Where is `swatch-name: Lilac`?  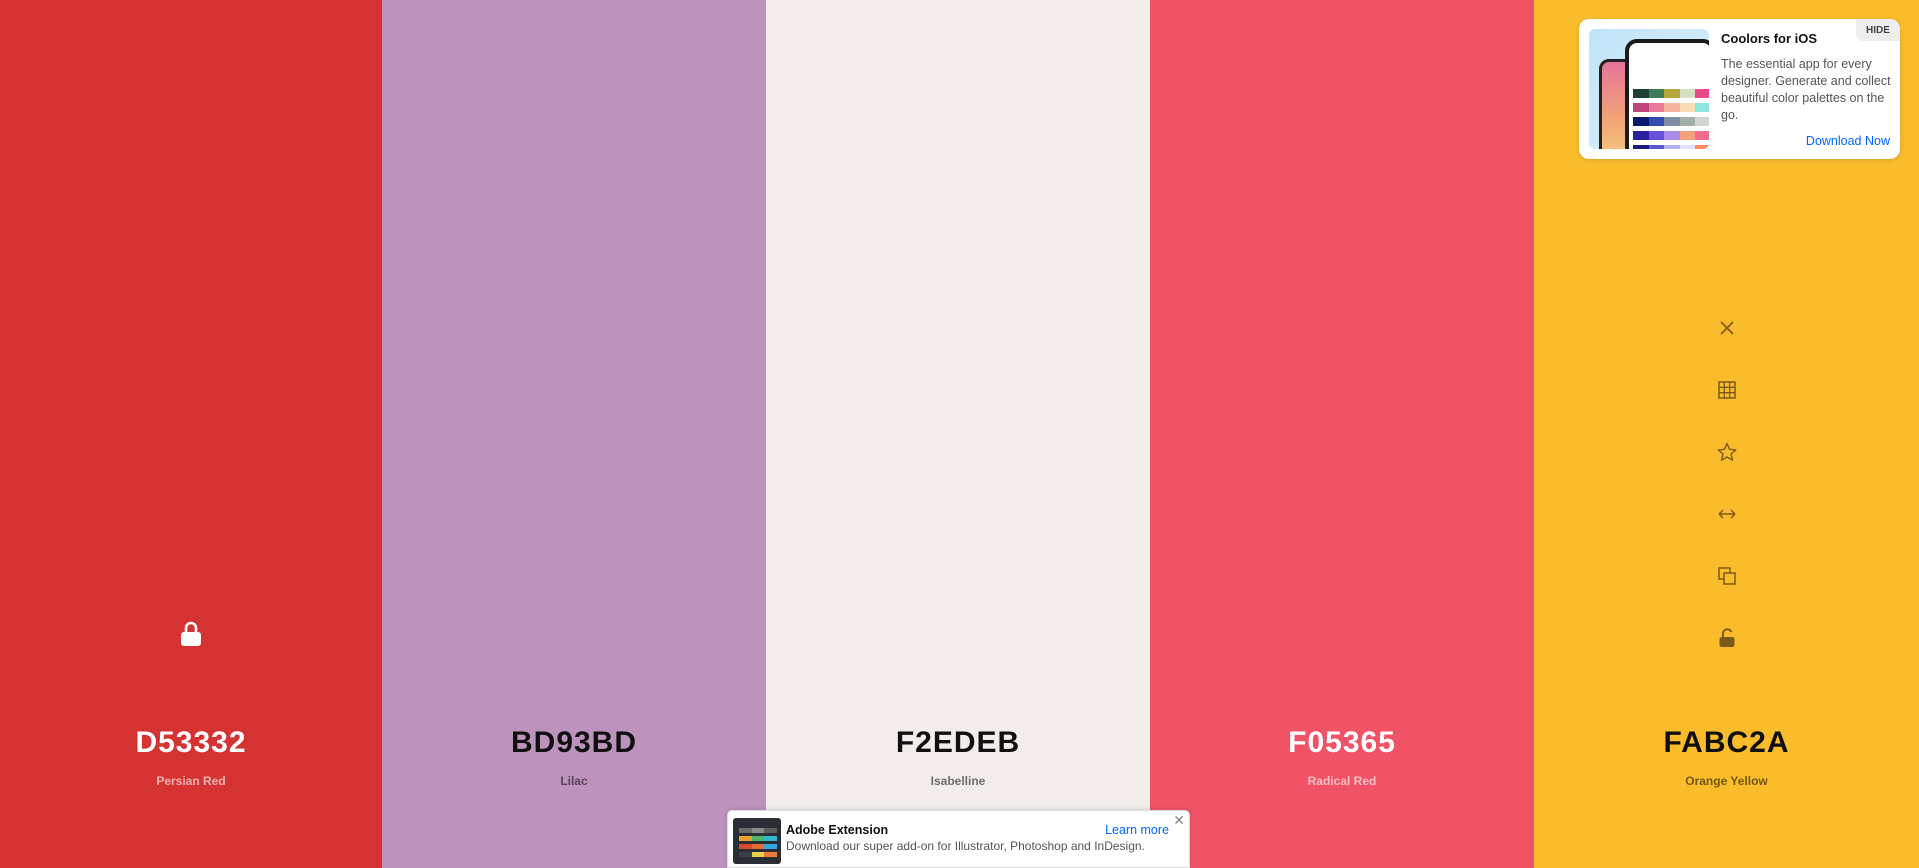
swatch-name: Lilac is located at coordinates (574, 781).